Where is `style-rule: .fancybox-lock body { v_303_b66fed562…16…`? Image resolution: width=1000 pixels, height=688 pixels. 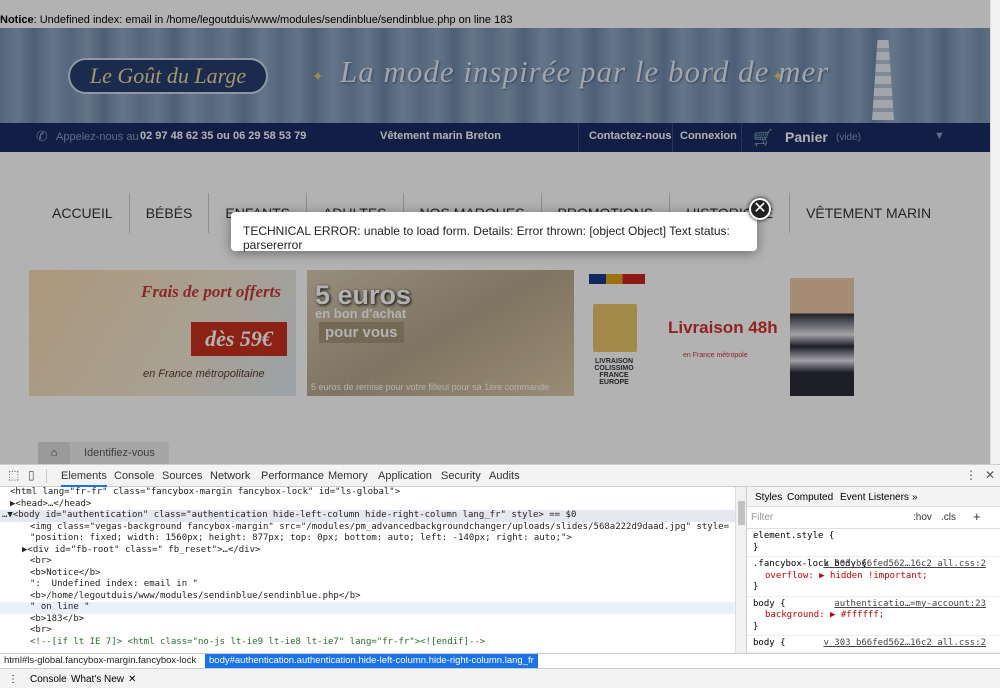
style-rule: .fancybox-lock body { v_303_b66fed562…16… is located at coordinates (873, 577).